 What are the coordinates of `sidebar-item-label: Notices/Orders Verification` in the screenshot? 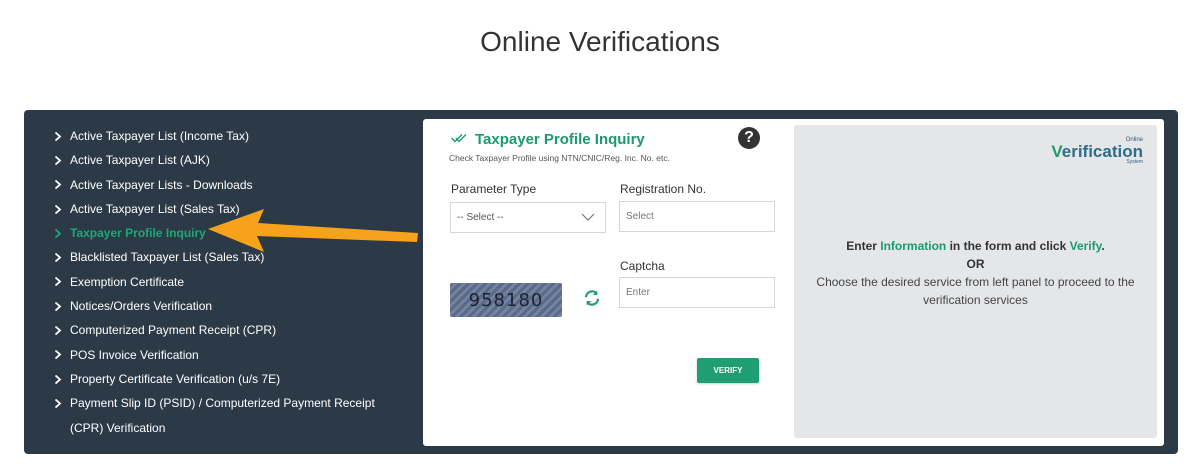 It's located at (141, 306).